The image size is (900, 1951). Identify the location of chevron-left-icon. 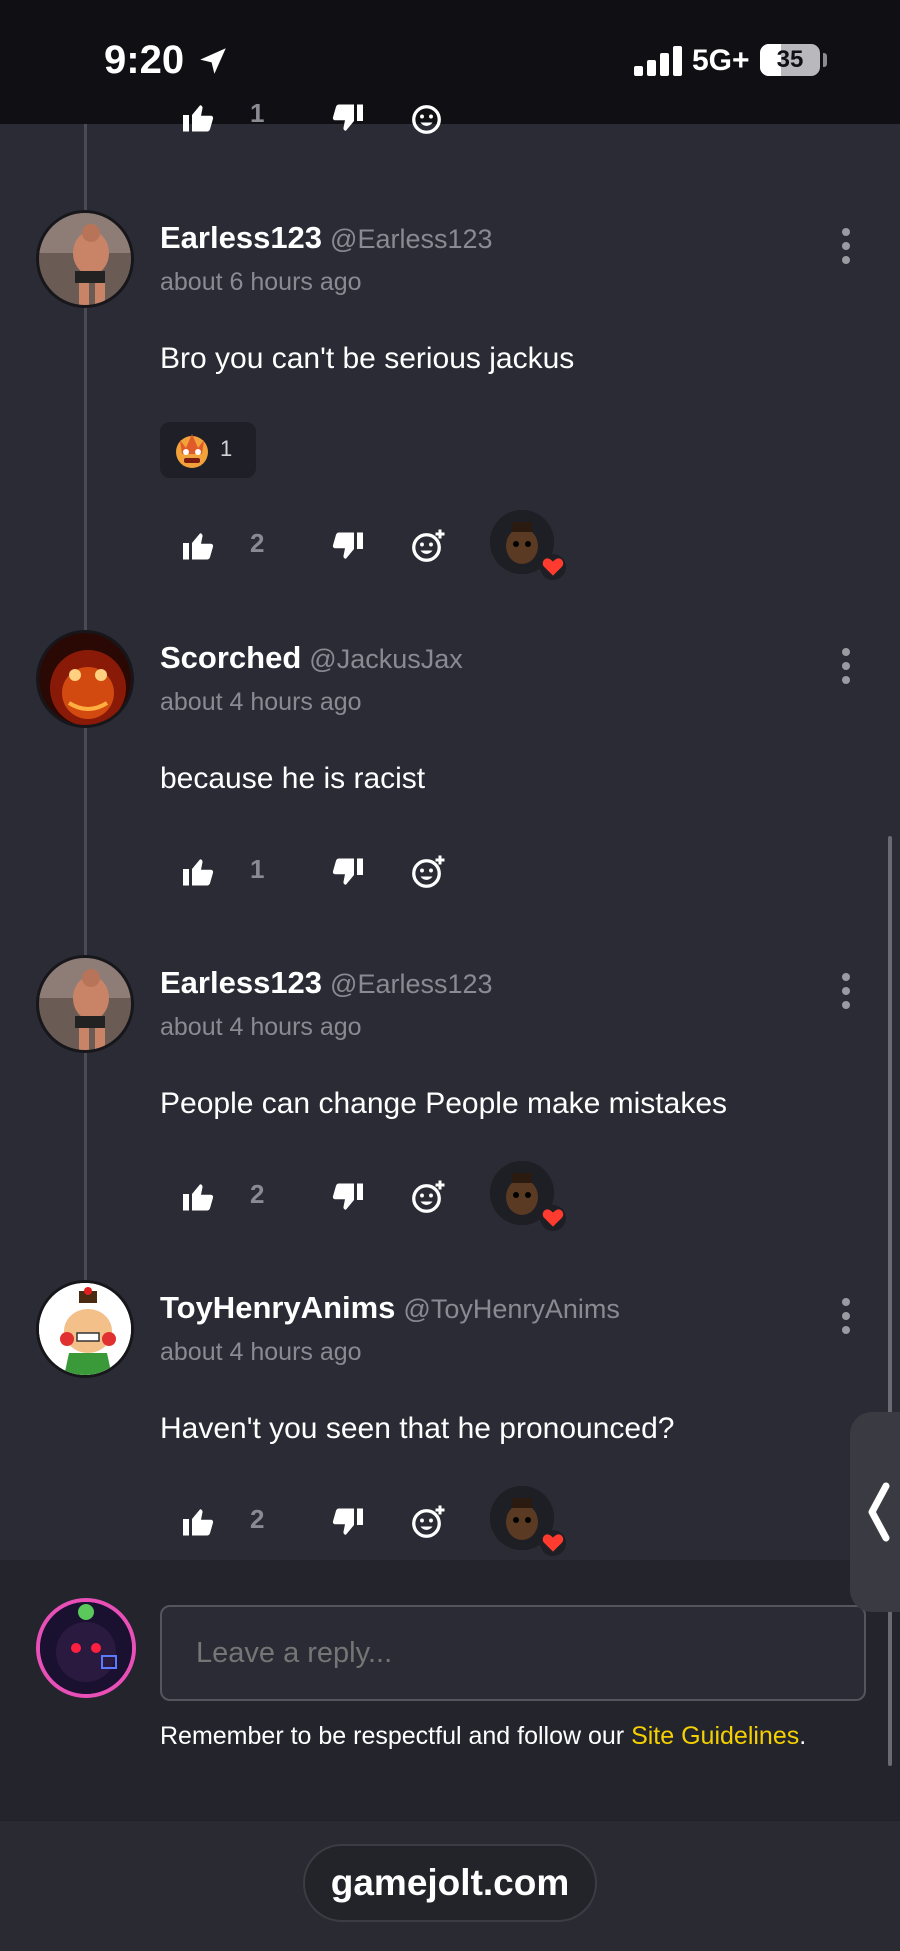
(879, 1512).